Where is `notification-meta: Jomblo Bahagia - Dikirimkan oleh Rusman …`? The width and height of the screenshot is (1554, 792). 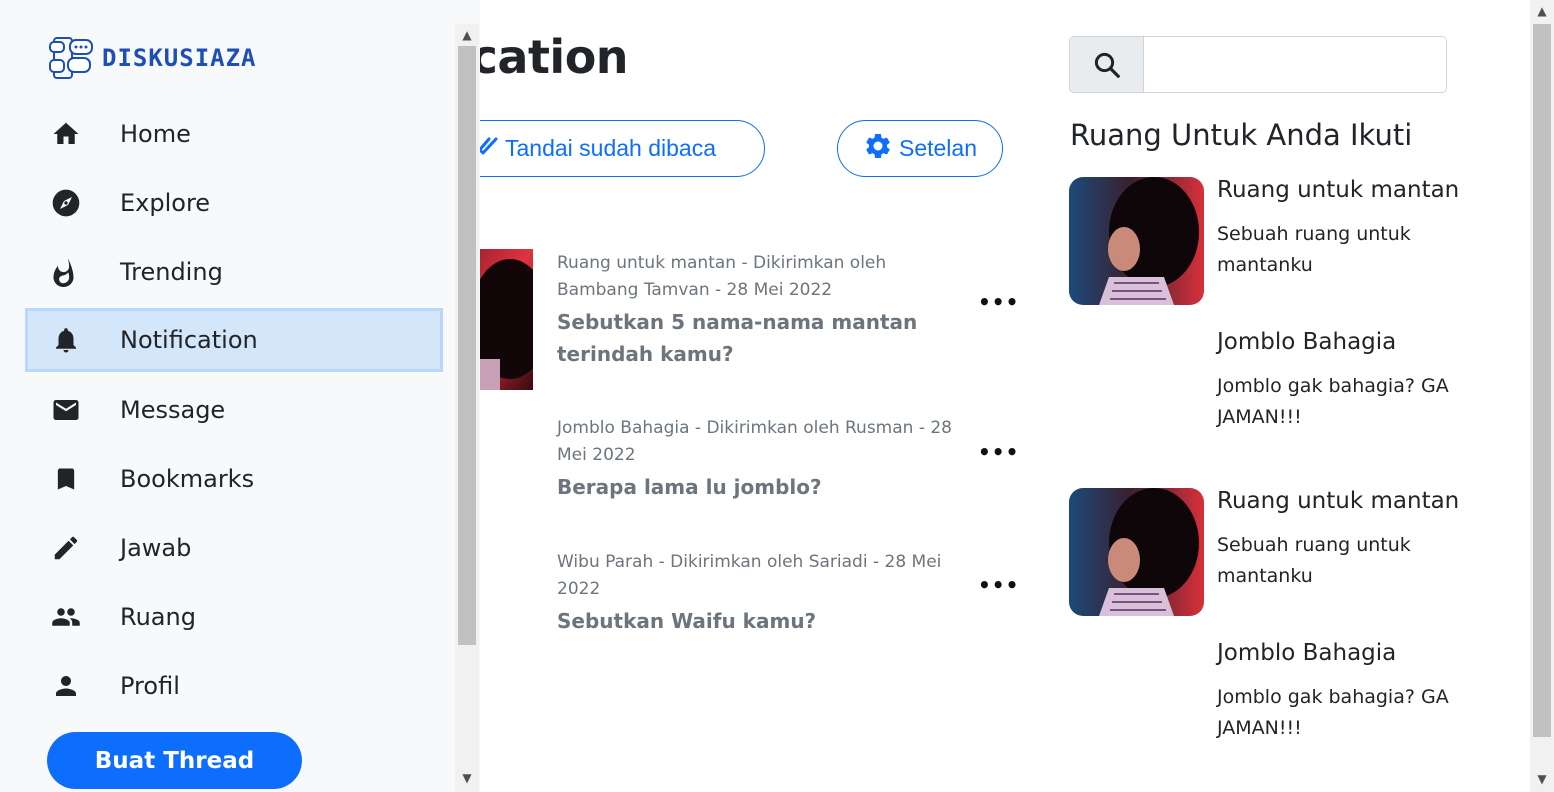
notification-meta: Jomblo Bahagia - Dikirimkan oleh Rusman … is located at coordinates (755, 441).